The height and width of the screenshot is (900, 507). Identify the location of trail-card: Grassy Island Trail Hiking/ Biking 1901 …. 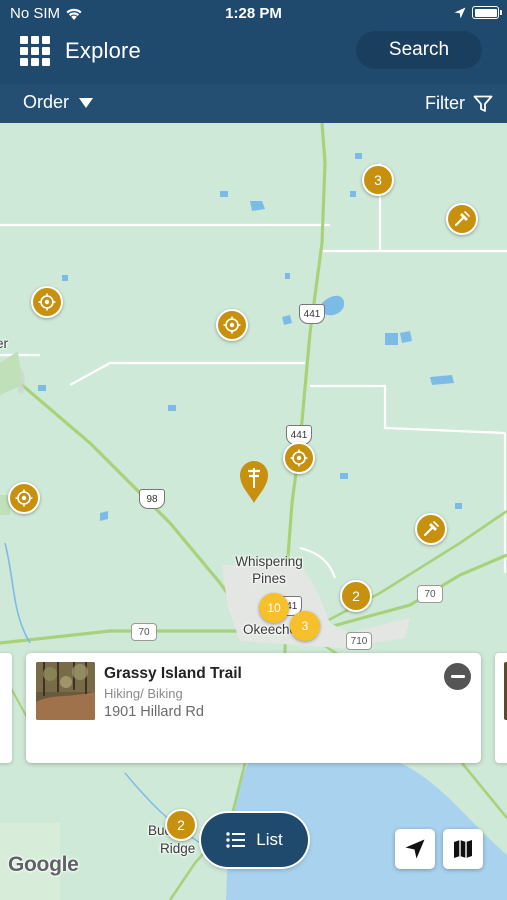
(253, 708).